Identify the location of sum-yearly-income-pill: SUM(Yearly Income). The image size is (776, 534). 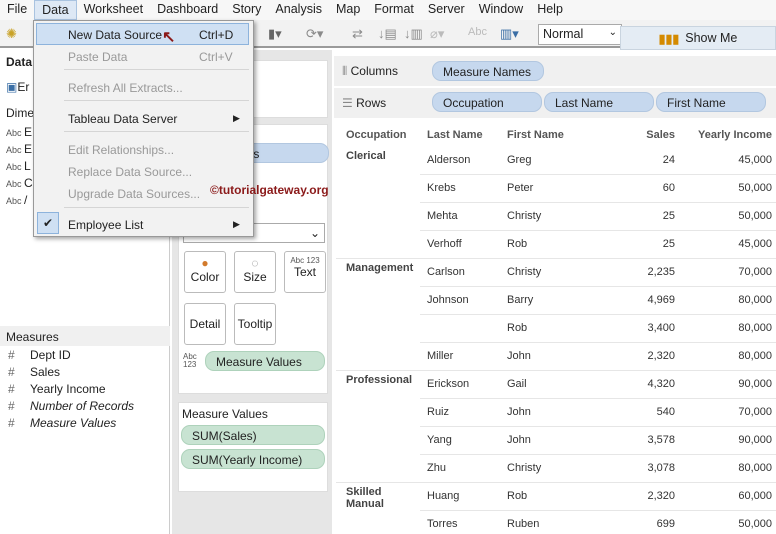
(253, 459).